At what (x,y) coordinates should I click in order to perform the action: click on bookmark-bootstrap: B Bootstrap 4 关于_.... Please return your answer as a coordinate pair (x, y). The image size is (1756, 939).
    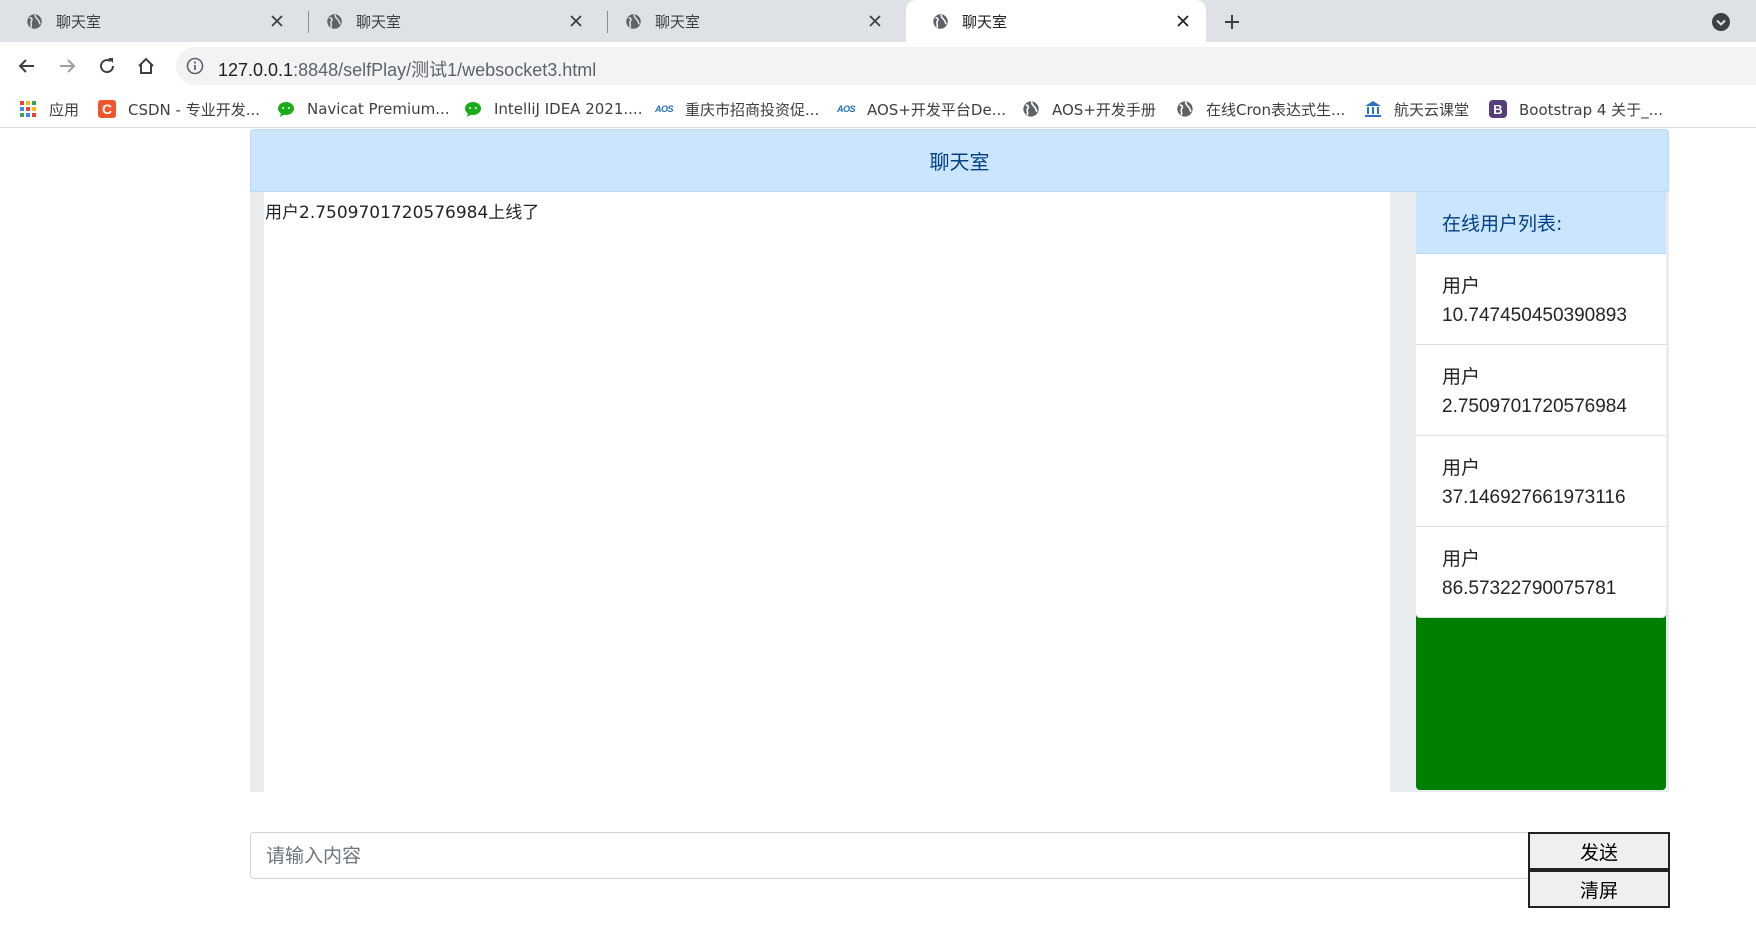
    Looking at the image, I should click on (1576, 109).